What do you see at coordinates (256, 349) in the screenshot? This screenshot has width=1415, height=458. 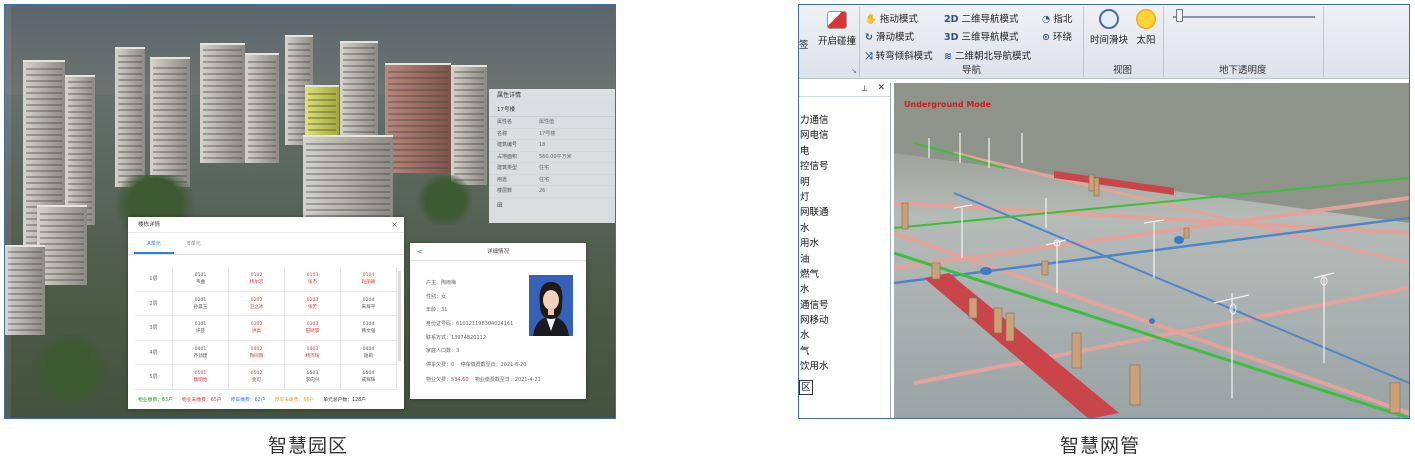 I see `unit-number: 0402` at bounding box center [256, 349].